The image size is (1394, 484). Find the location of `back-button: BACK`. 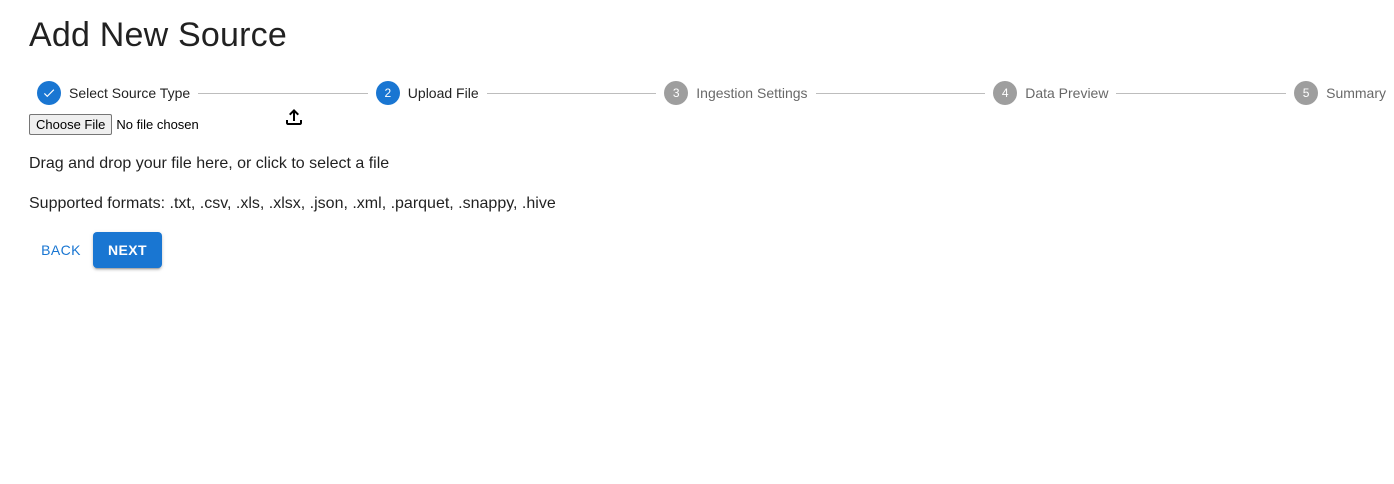

back-button: BACK is located at coordinates (61, 250).